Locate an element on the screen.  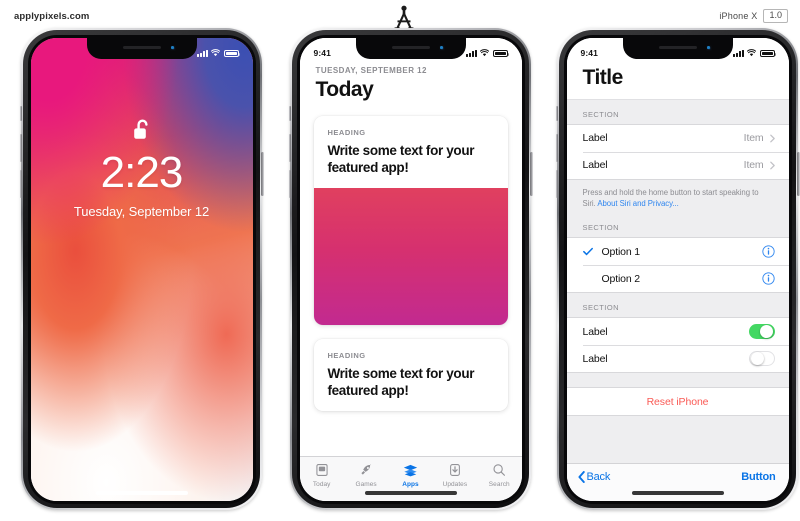
notch is located at coordinates (410, 48).